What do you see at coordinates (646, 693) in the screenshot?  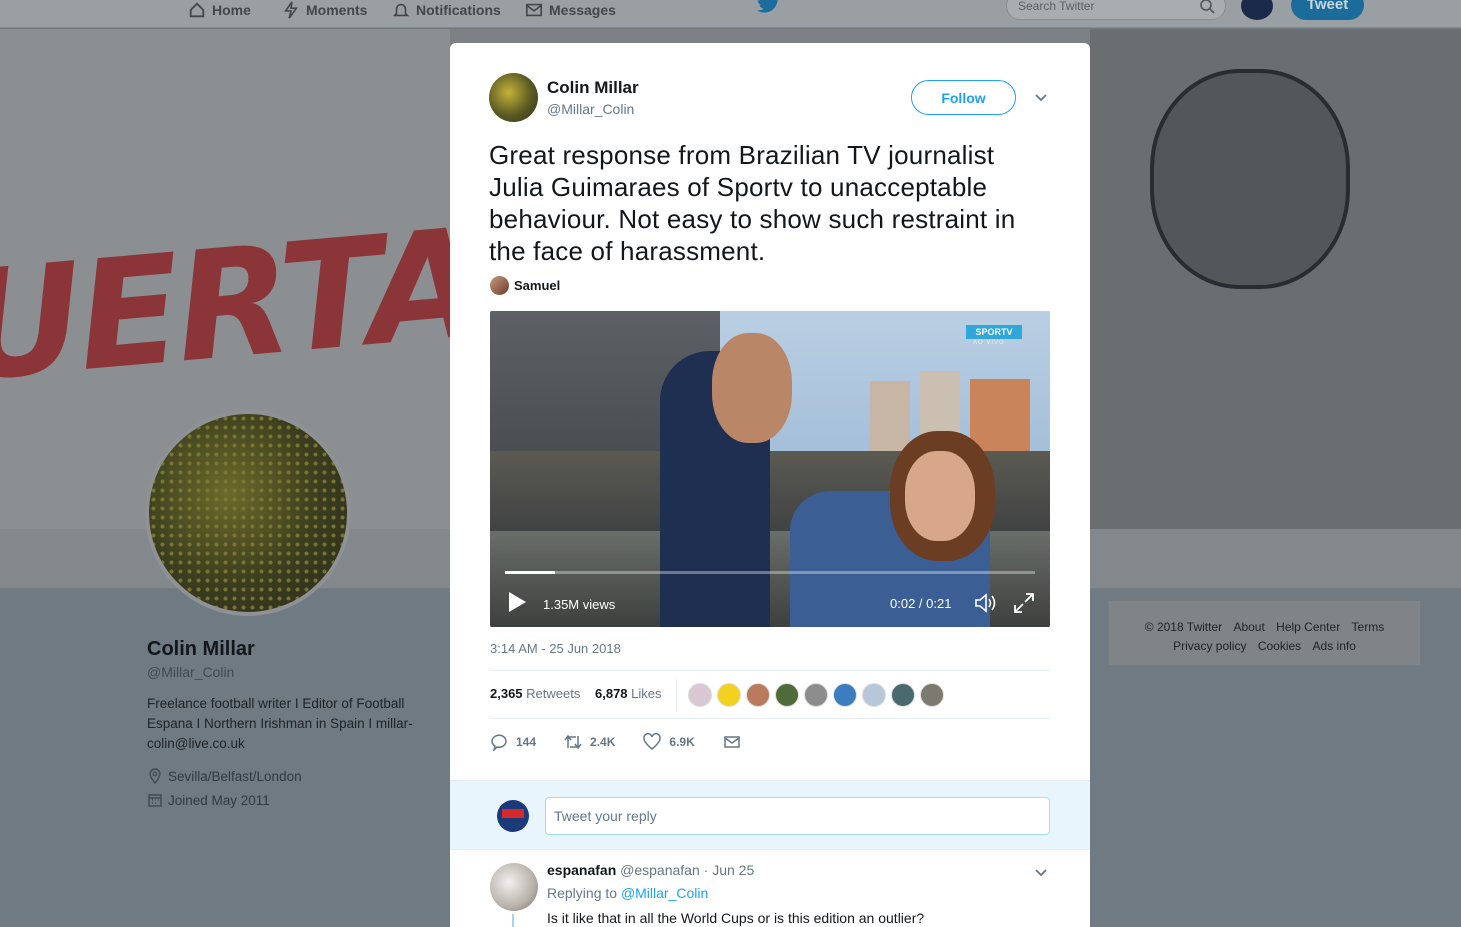 I see `likes-label: Likes` at bounding box center [646, 693].